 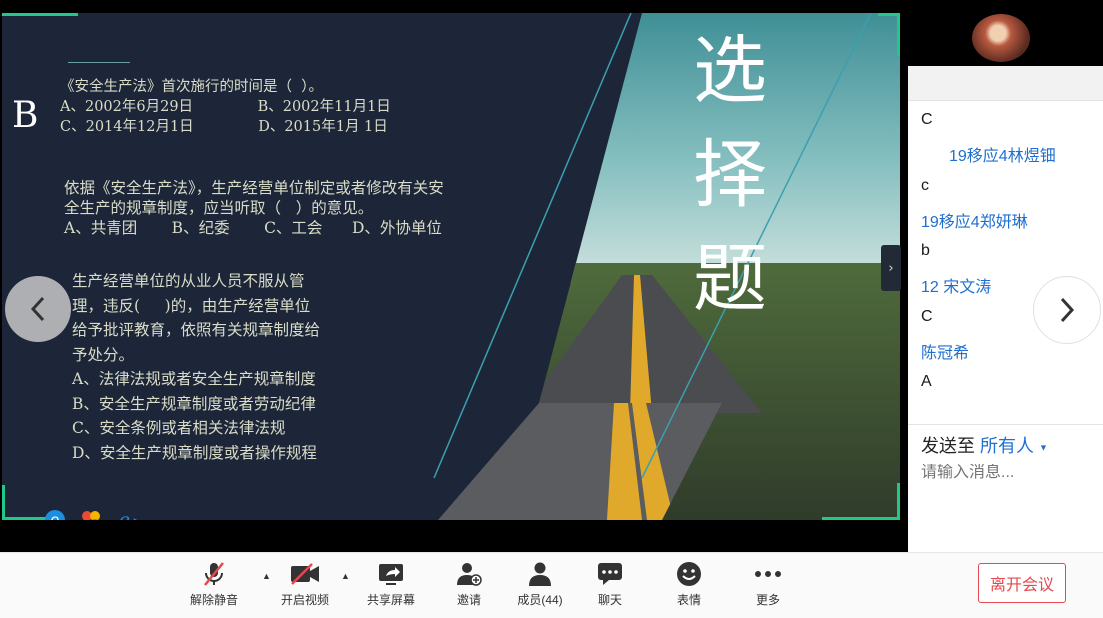 I want to click on chat-header, so click(x=1005, y=83).